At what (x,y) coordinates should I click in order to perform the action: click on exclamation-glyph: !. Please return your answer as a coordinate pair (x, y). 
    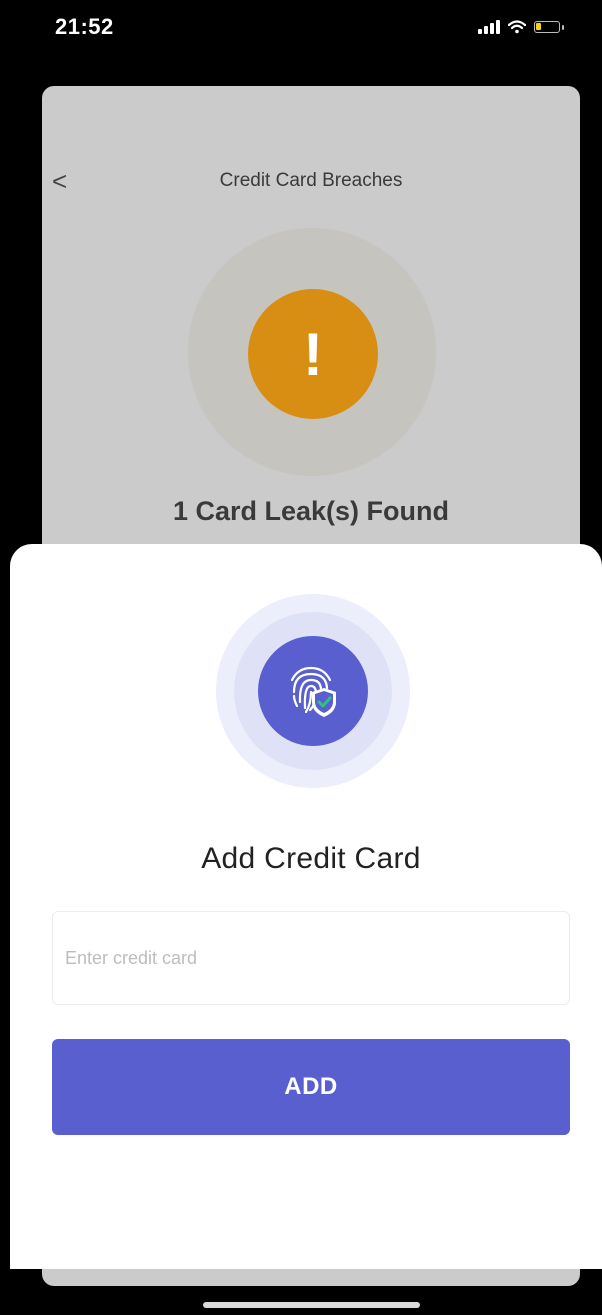
    Looking at the image, I should click on (313, 354).